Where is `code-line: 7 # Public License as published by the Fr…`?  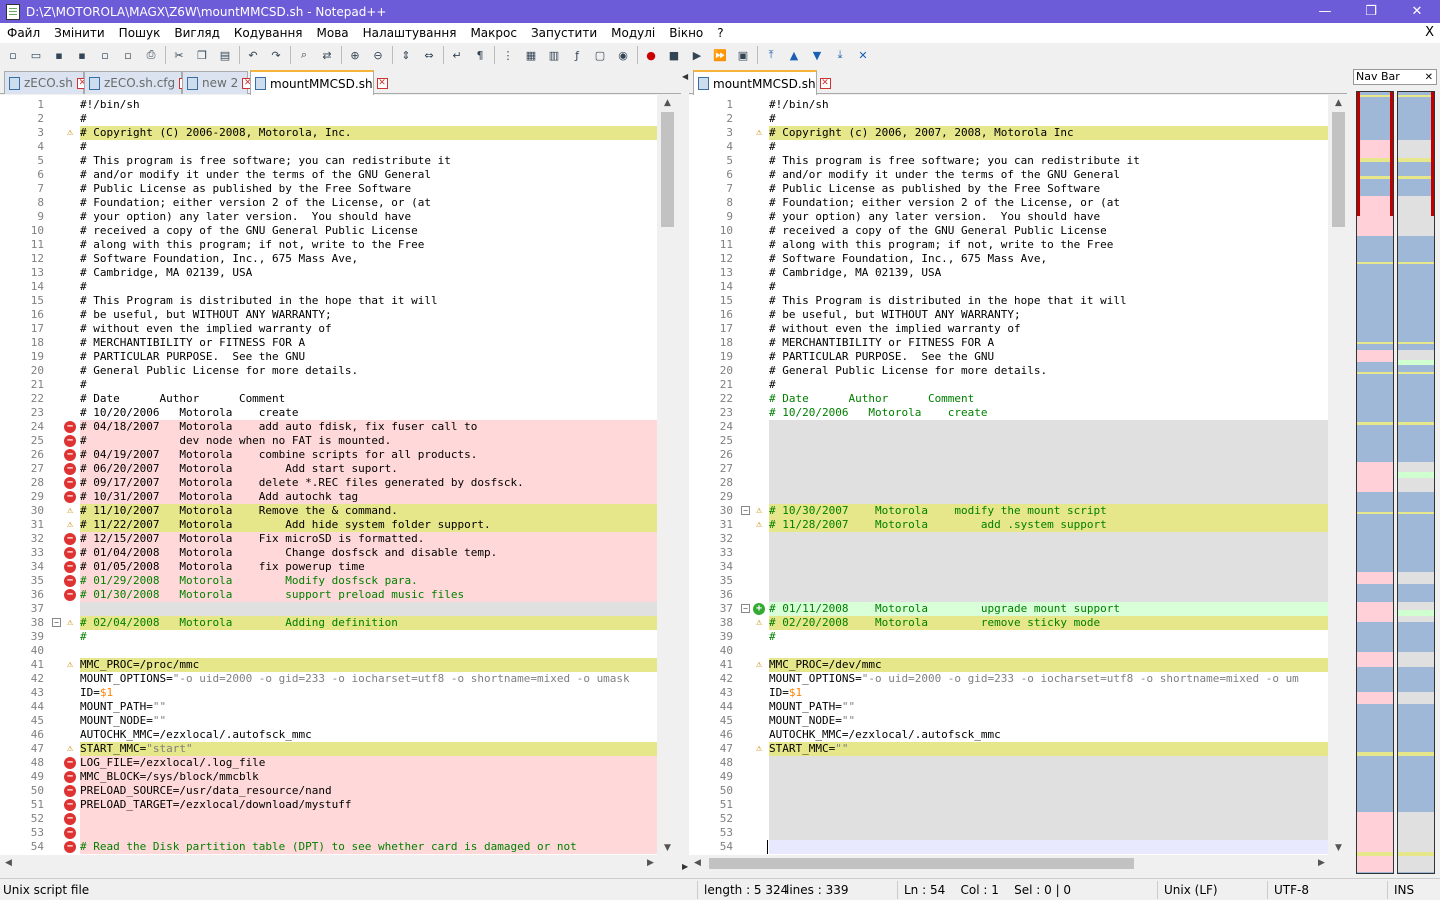 code-line: 7 # Public License as published by the Fr… is located at coordinates (328, 189).